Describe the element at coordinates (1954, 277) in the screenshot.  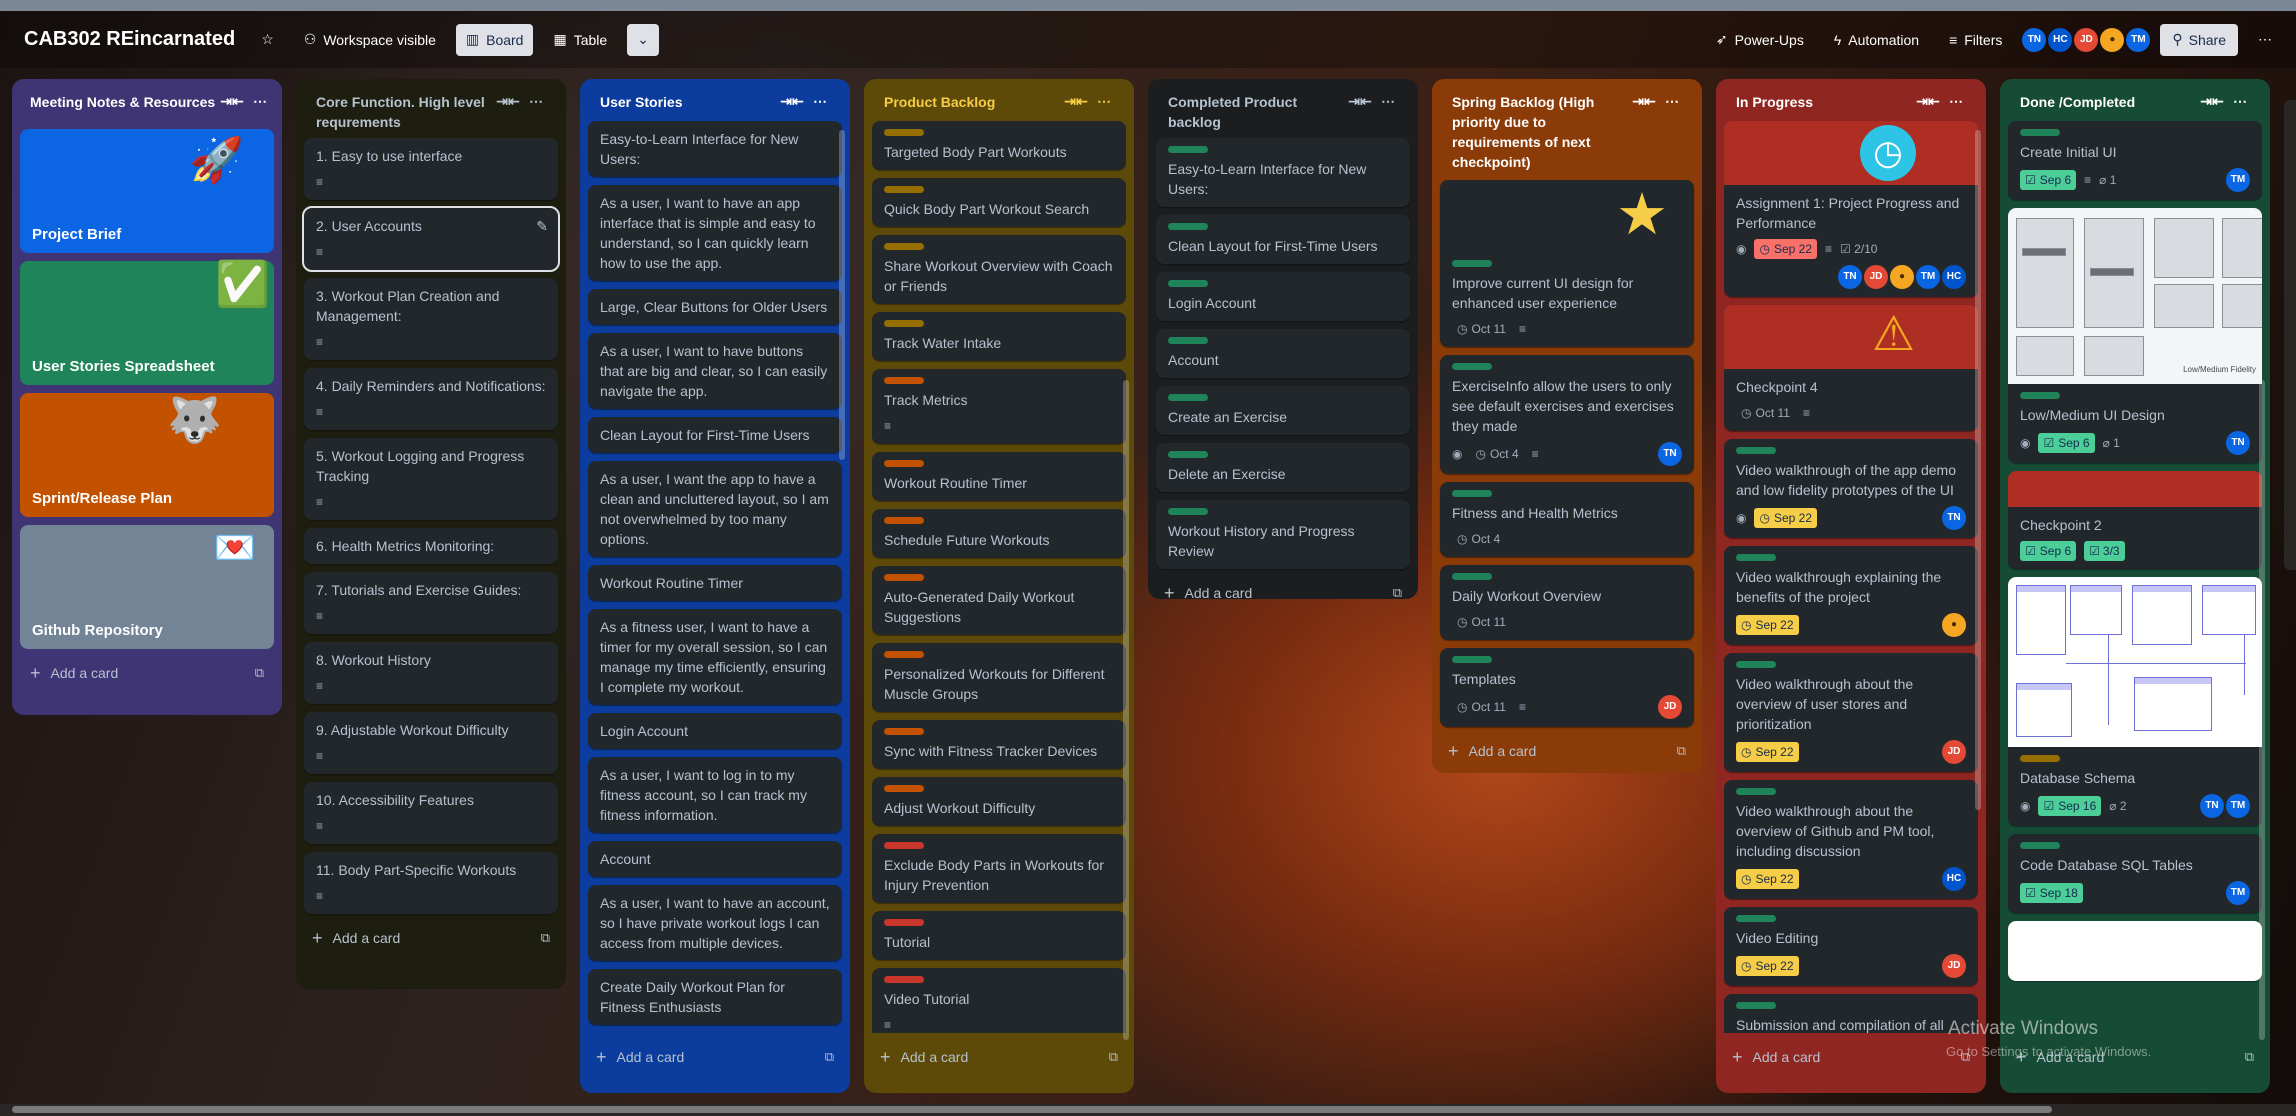
I see `avatar: HC` at that location.